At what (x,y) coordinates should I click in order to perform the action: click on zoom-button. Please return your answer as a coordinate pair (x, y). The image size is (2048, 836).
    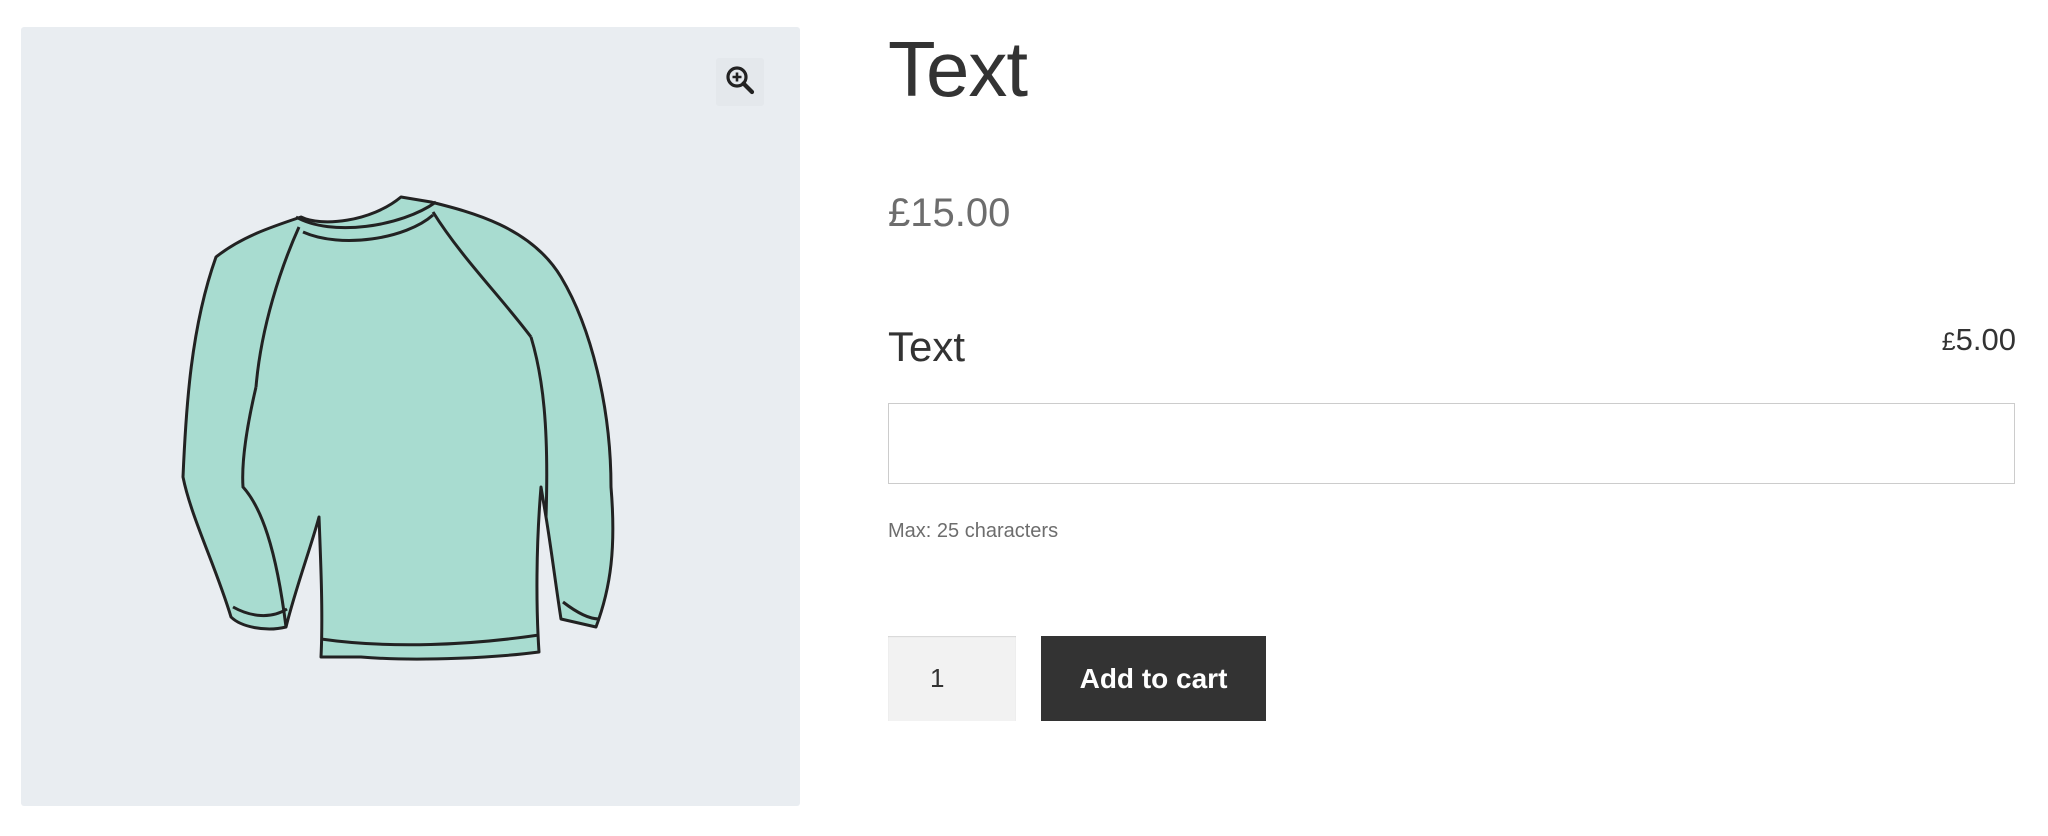
    Looking at the image, I should click on (740, 82).